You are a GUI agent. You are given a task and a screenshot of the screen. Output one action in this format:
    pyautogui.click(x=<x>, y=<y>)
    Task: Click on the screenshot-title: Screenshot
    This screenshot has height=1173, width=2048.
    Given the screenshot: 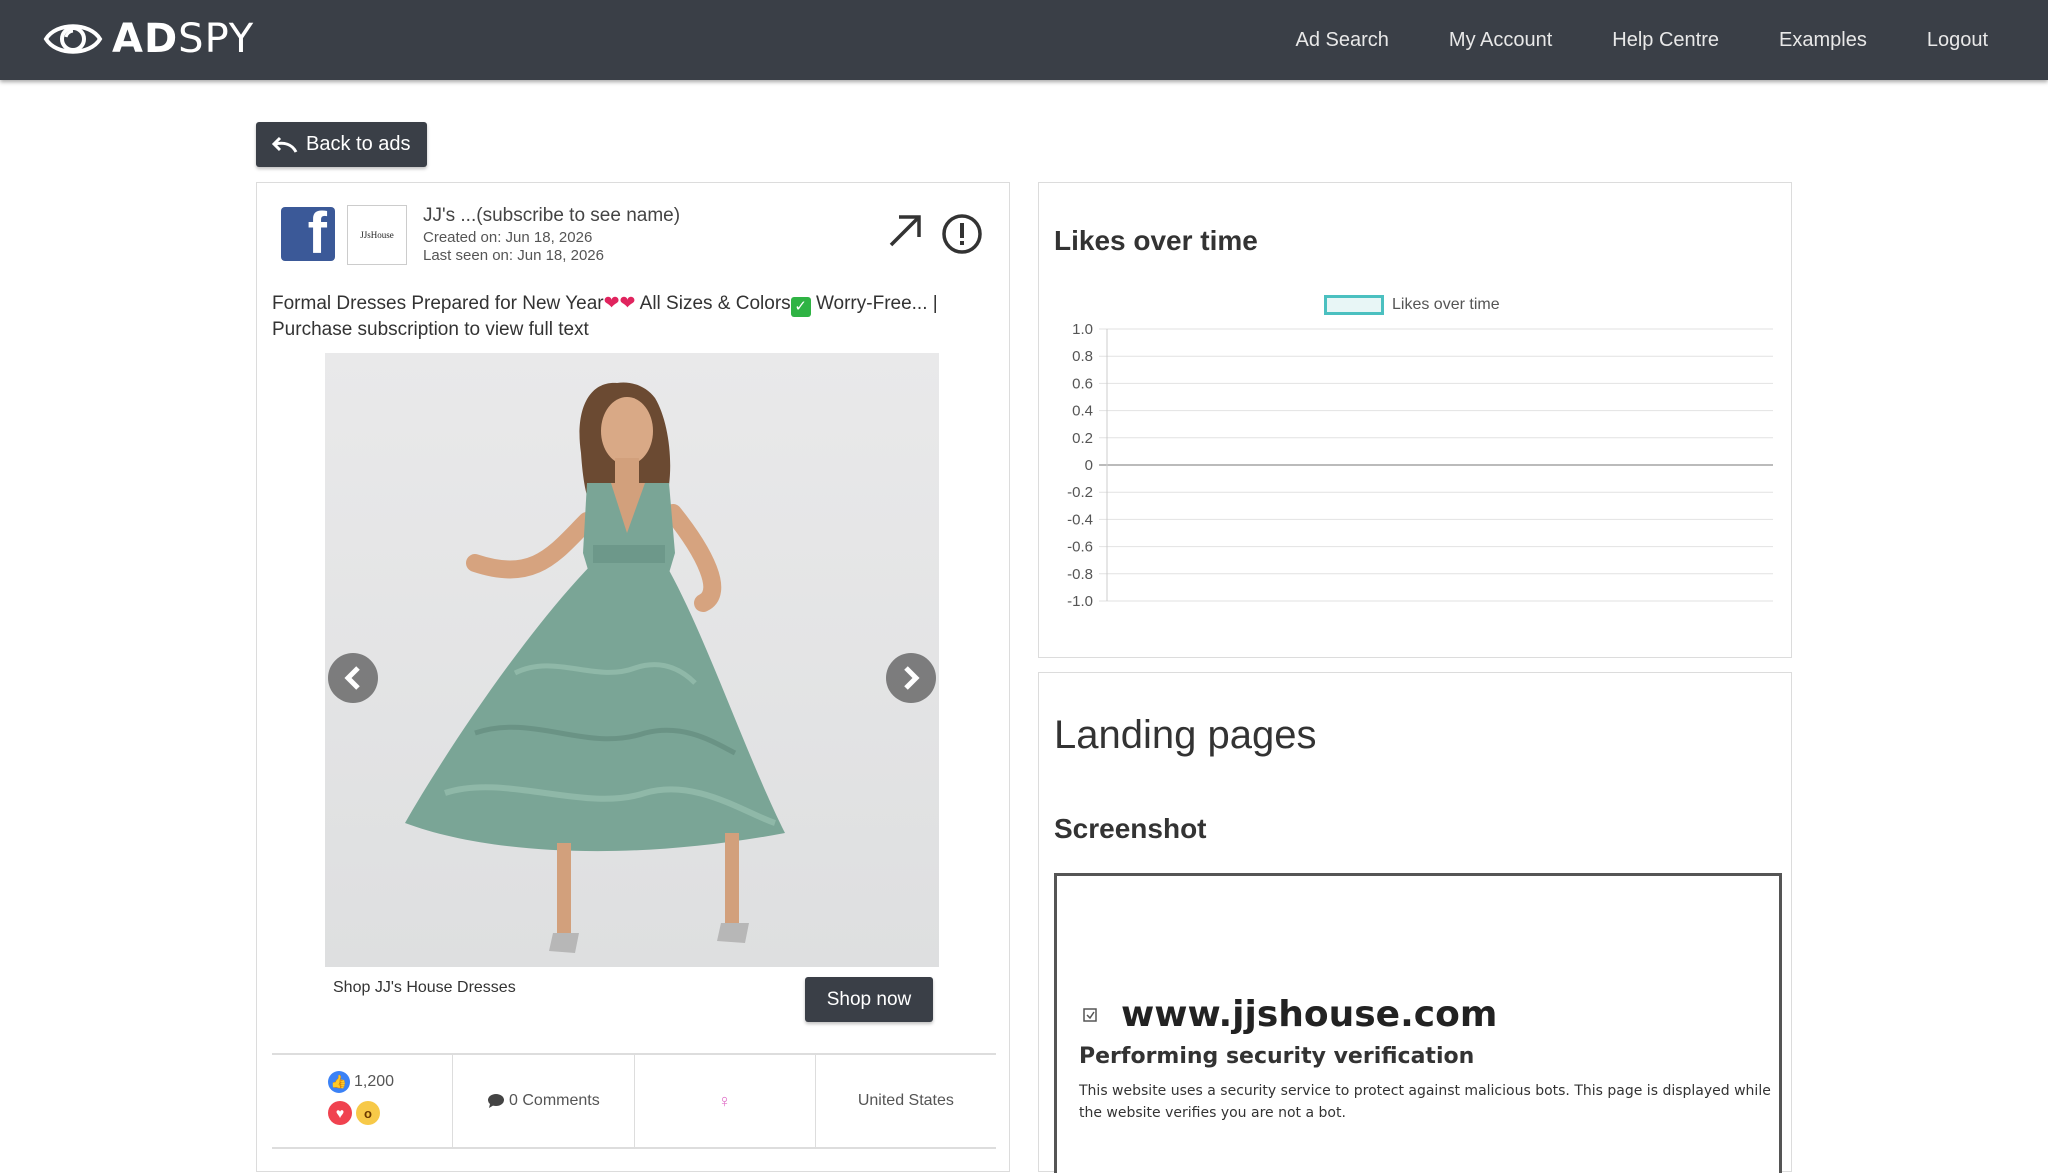 What is the action you would take?
    pyautogui.click(x=1130, y=828)
    